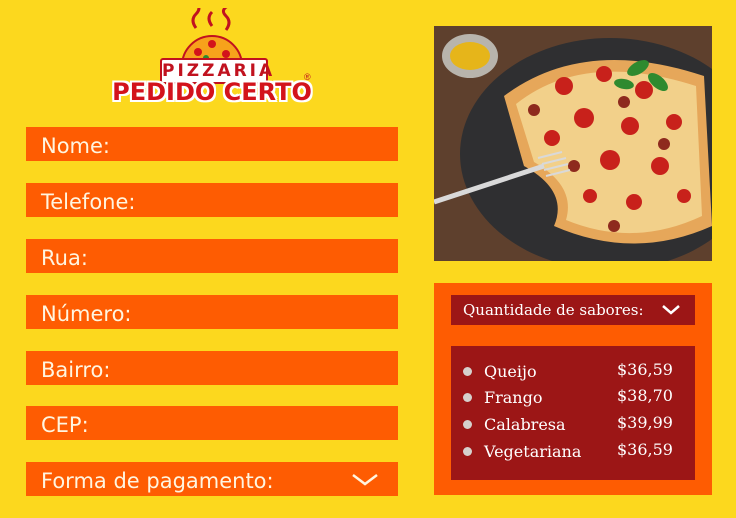  What do you see at coordinates (645, 422) in the screenshot?
I see `flavor-price: $39,99` at bounding box center [645, 422].